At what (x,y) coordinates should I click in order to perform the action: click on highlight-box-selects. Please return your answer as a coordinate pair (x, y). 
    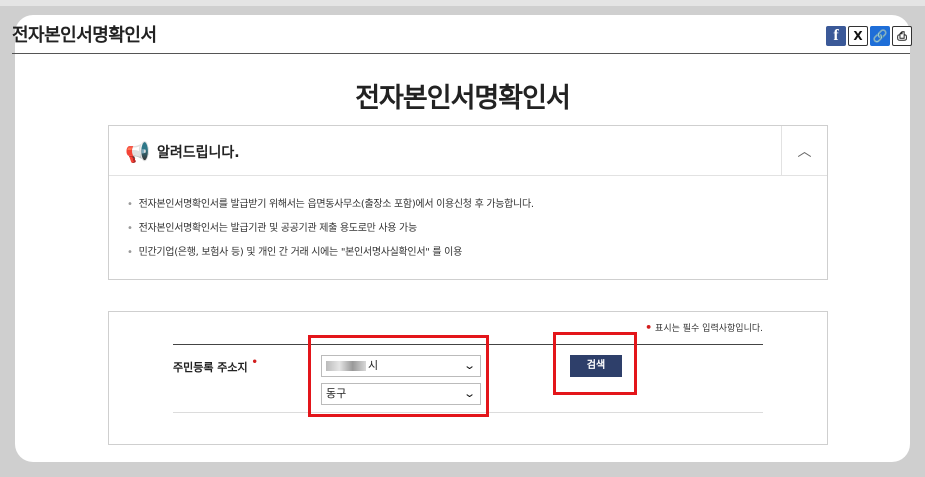
    Looking at the image, I should click on (398, 376).